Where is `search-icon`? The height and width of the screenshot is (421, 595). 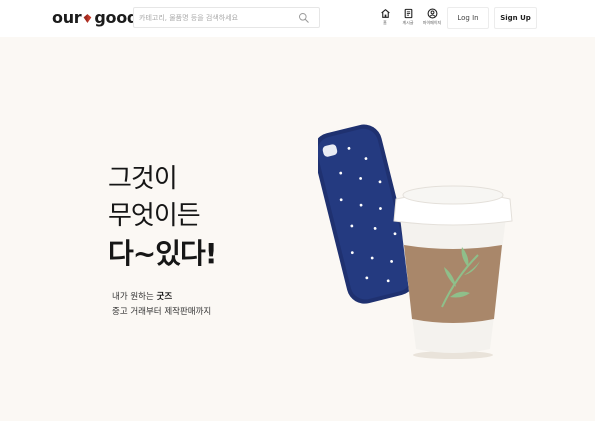 search-icon is located at coordinates (304, 18).